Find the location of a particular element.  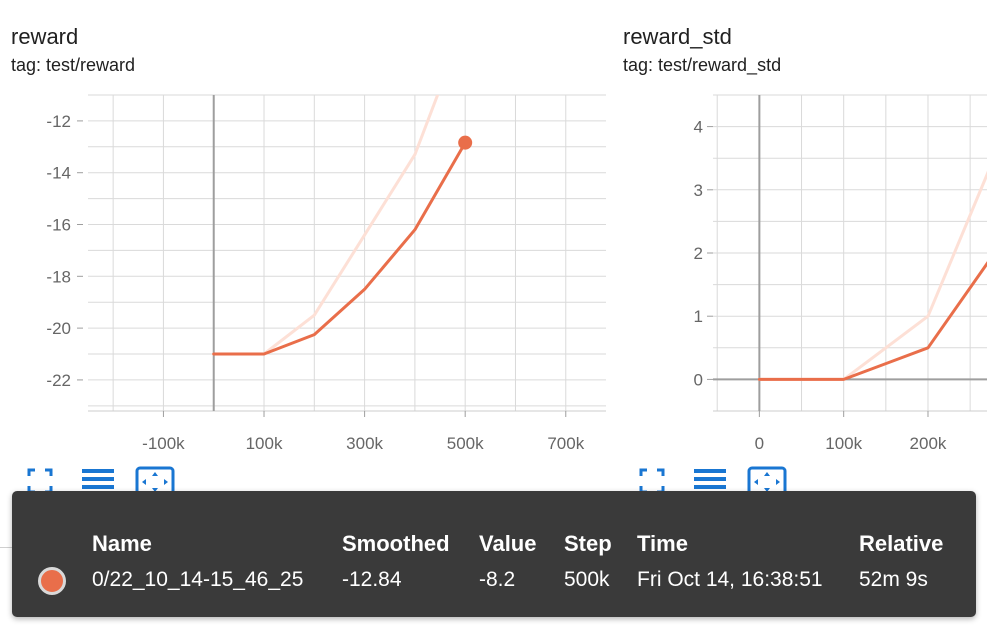

tooltip-header-value: Value is located at coordinates (508, 543).